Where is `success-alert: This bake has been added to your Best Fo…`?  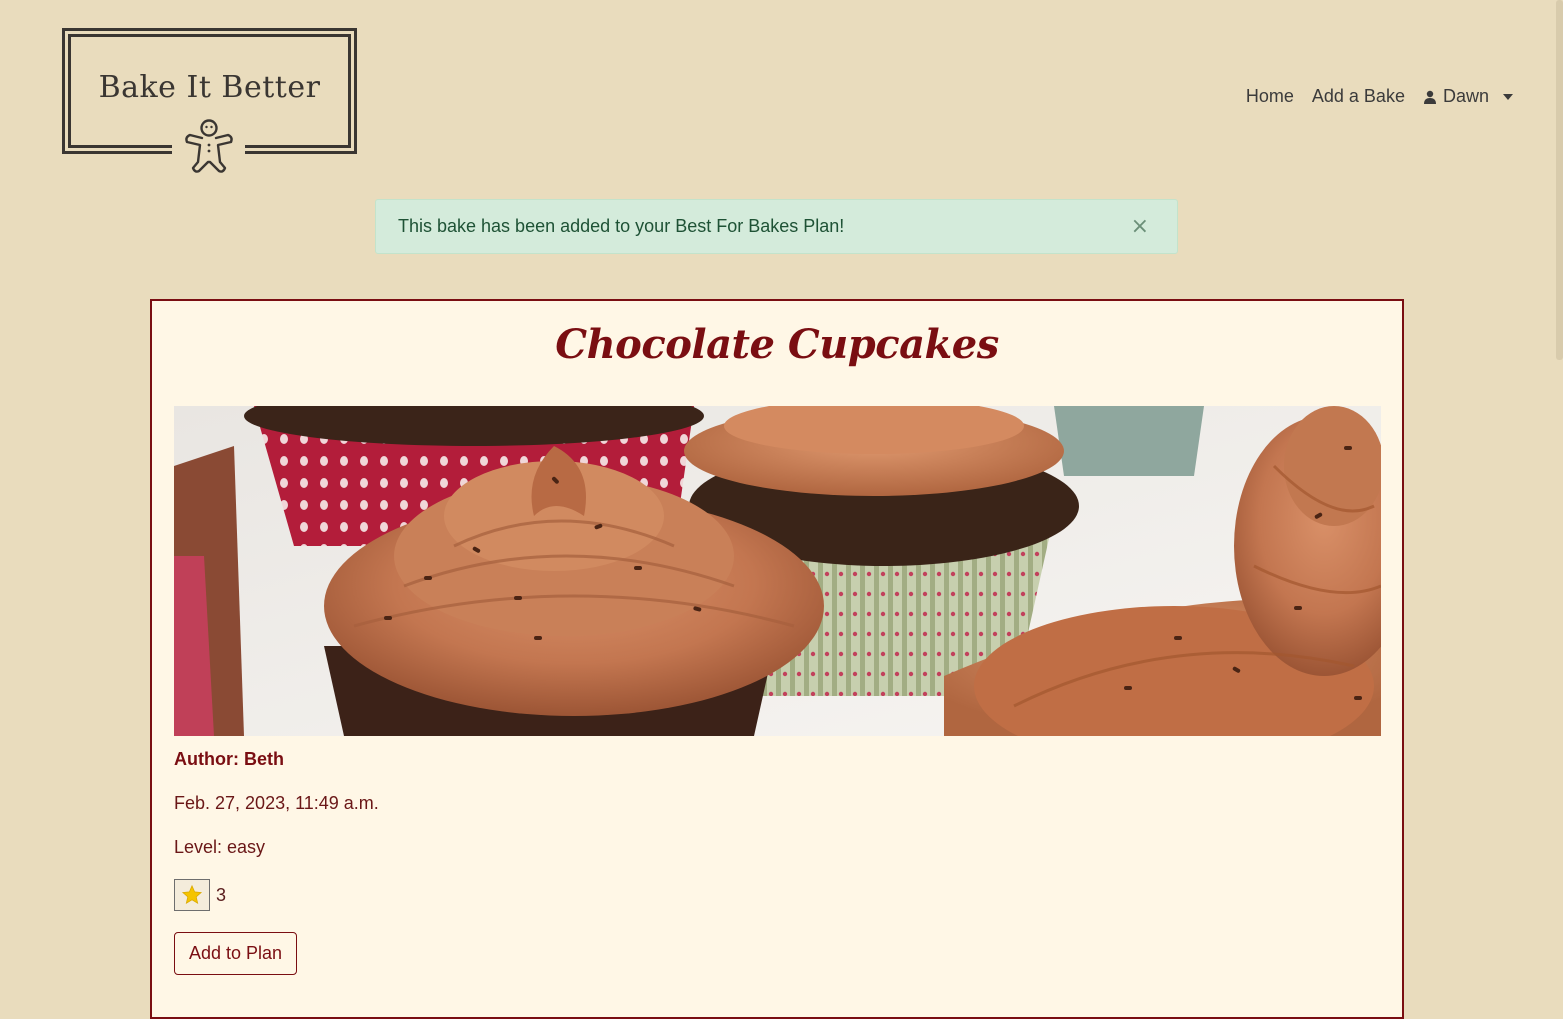
success-alert: This bake has been added to your Best Fo… is located at coordinates (776, 226).